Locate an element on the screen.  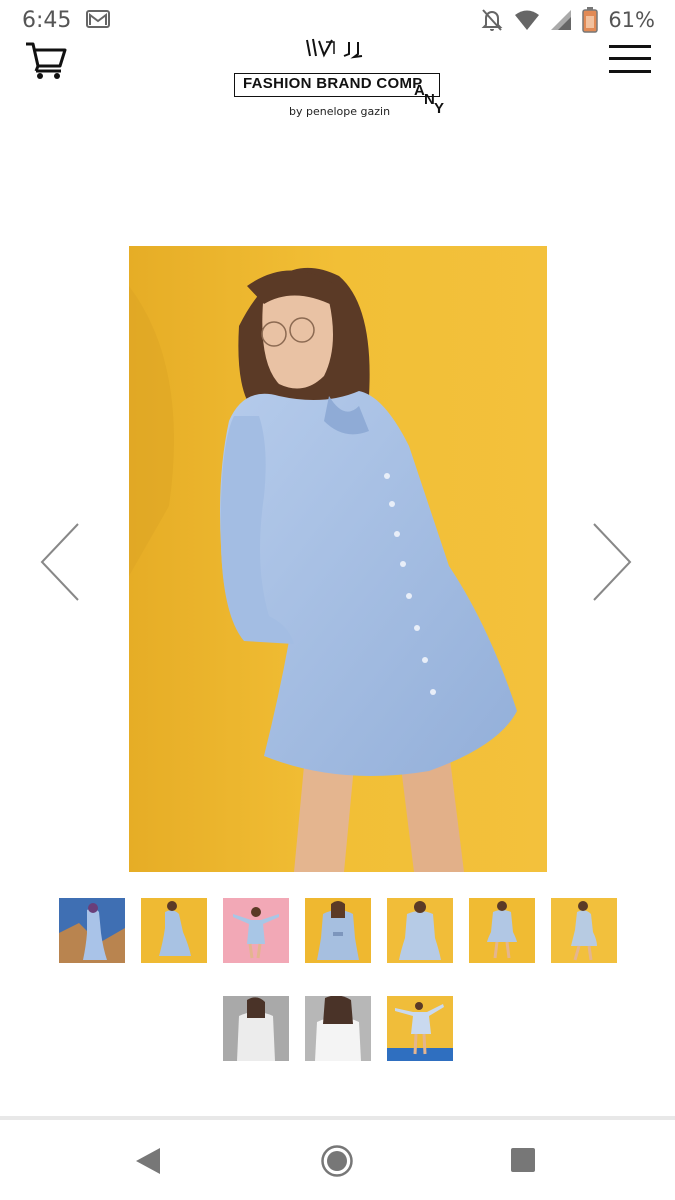
notifications-off-icon is located at coordinates (492, 20).